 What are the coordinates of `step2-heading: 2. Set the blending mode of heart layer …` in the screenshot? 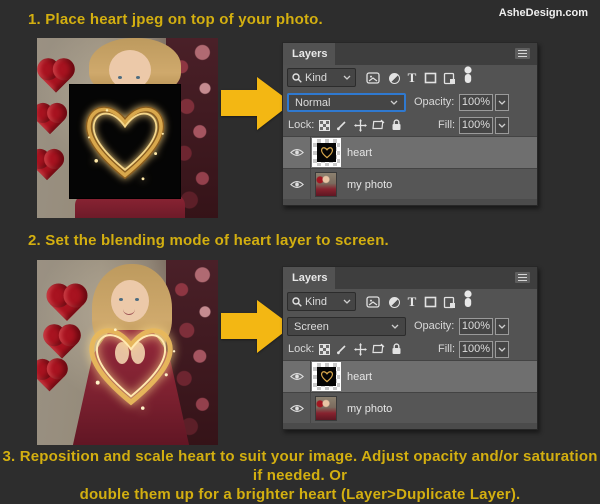 It's located at (208, 240).